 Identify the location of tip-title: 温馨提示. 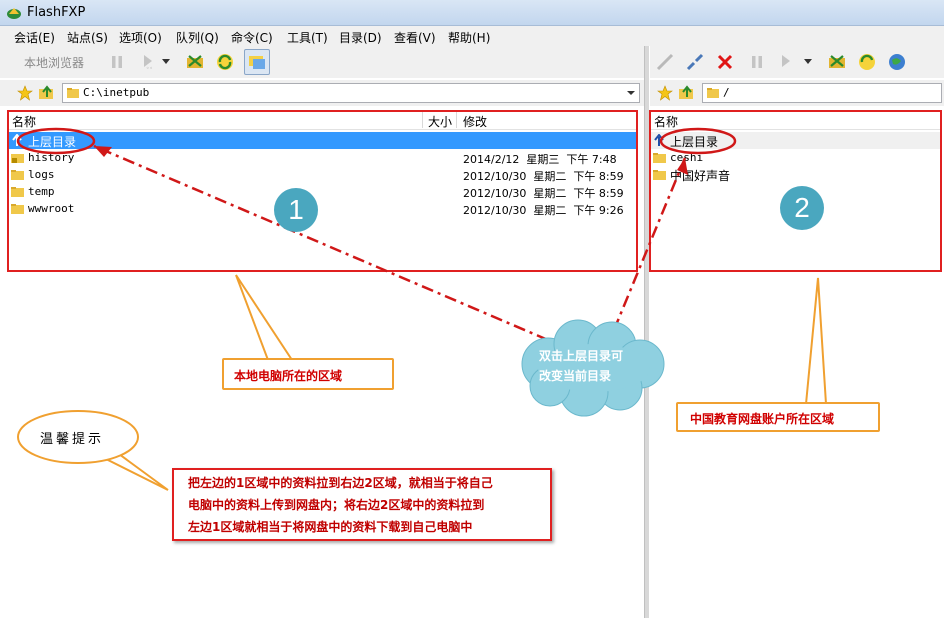
(72, 439).